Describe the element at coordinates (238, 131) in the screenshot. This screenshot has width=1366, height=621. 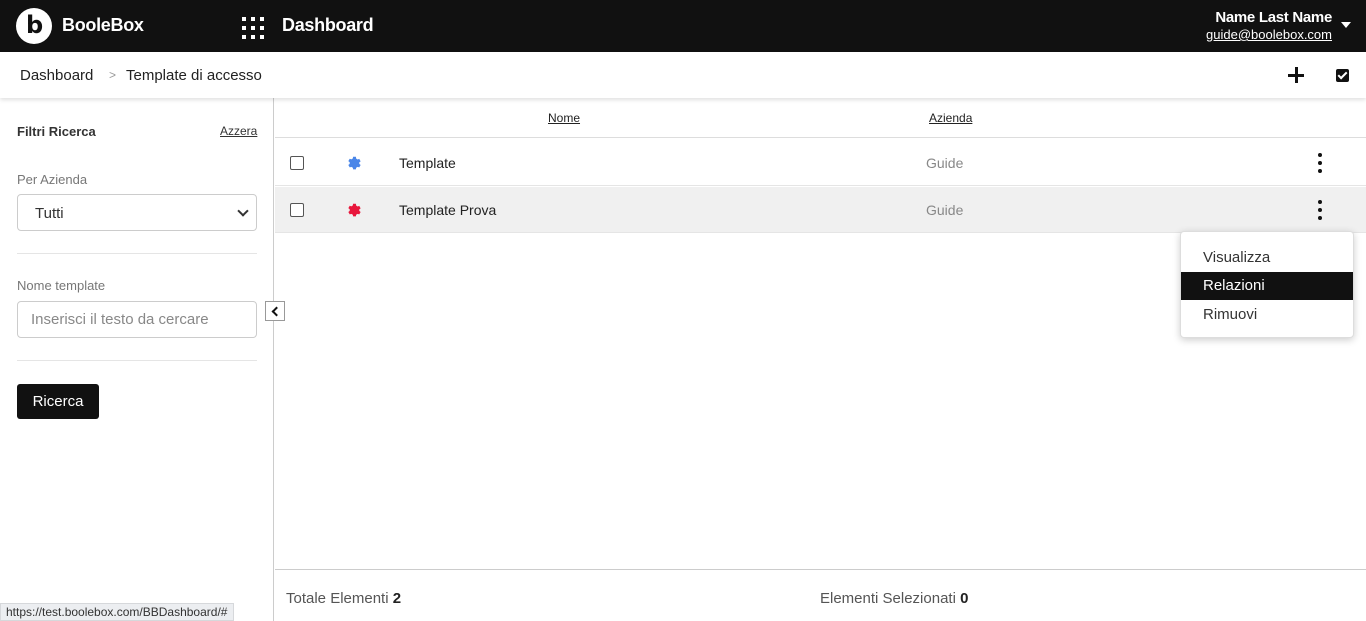
I see `reset-filters-link: Azzera` at that location.